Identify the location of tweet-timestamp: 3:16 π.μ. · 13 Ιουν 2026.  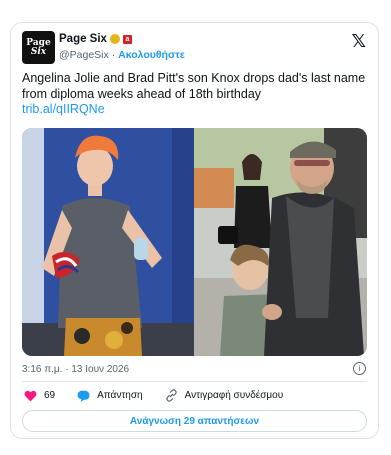
(75, 369).